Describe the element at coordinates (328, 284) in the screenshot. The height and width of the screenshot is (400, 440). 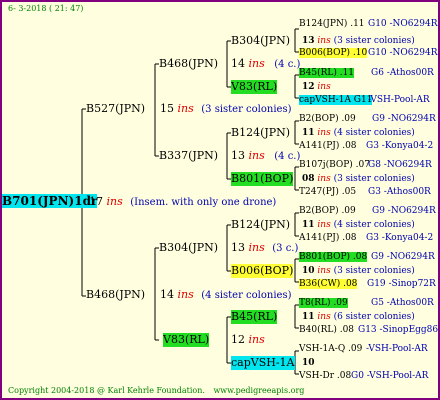
I see `g4-queen: B36(CW) .08` at that location.